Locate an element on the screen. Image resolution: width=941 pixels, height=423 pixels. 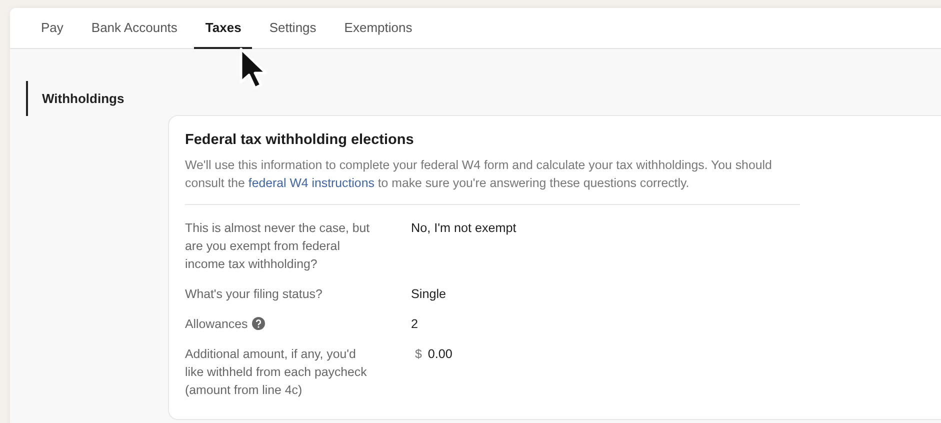
sidebar-item: Withholdings is located at coordinates (97, 98).